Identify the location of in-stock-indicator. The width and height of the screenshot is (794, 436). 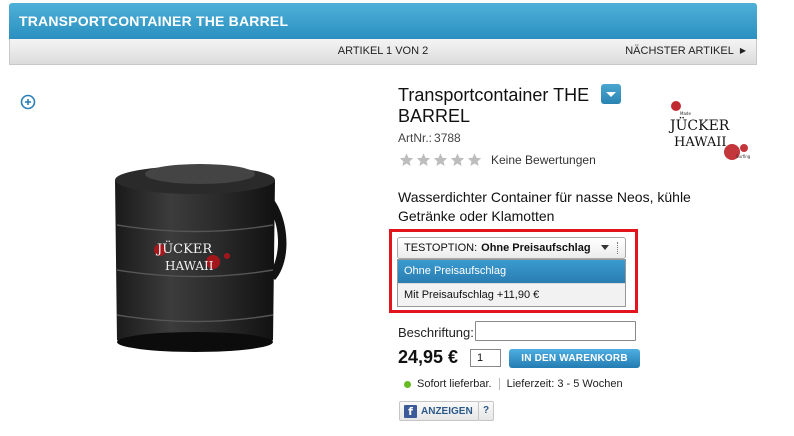
(407, 384).